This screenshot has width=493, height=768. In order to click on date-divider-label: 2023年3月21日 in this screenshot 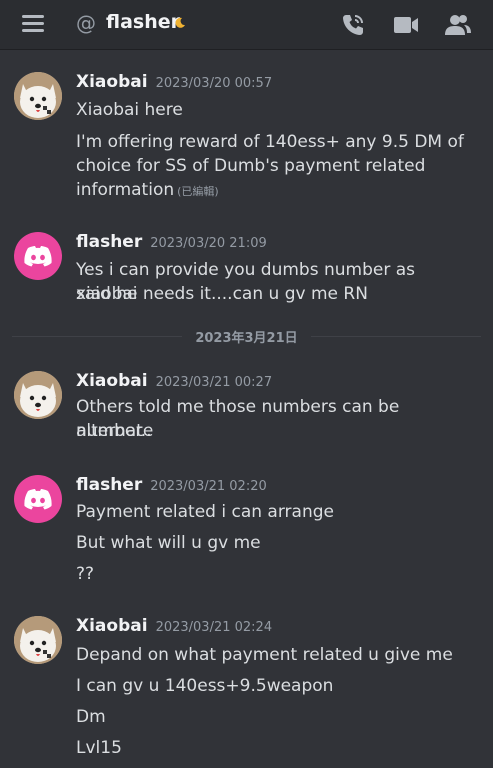, I will do `click(246, 338)`.